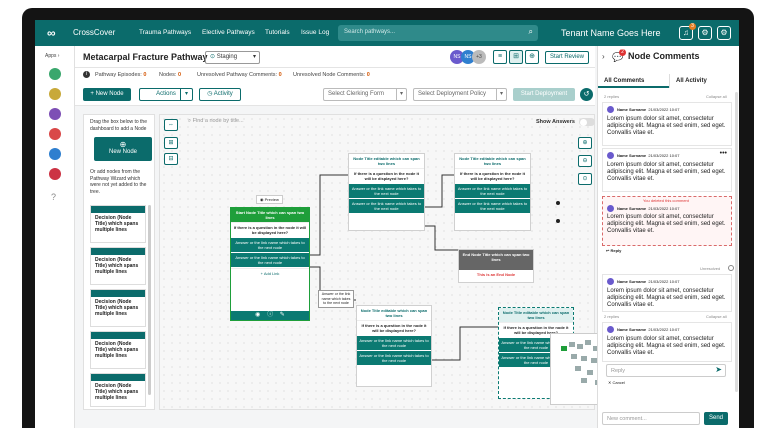  What do you see at coordinates (479, 57) in the screenshot?
I see `avatar-more: +3` at bounding box center [479, 57].